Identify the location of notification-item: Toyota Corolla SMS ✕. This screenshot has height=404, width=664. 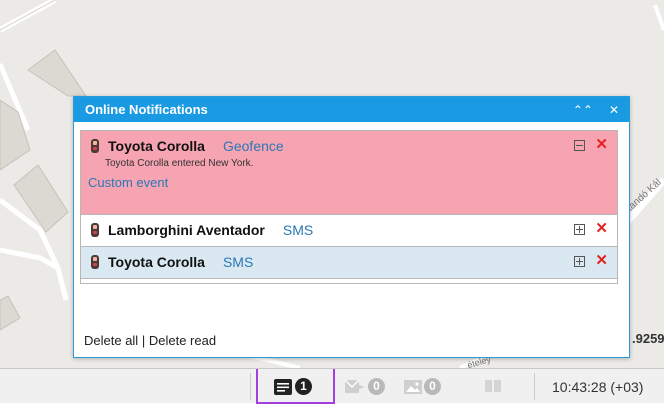
(349, 263).